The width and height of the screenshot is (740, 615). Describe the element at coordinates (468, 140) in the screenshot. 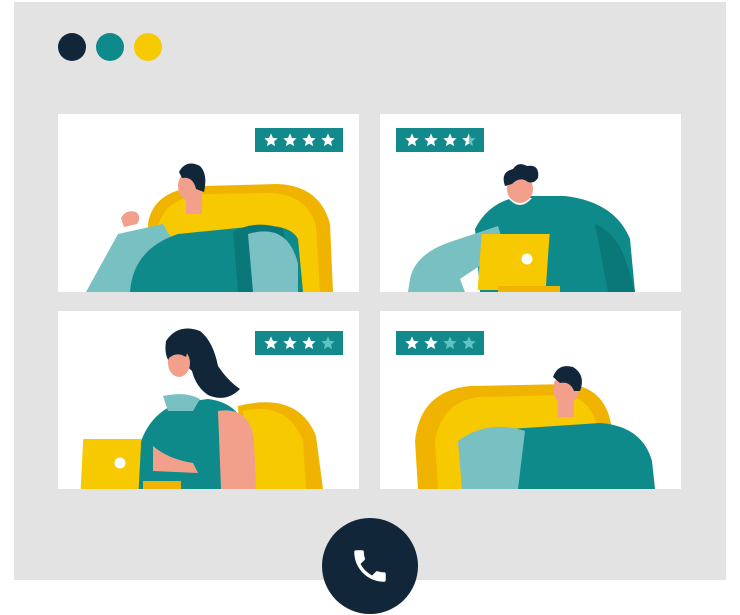

I see `star-half-icon` at that location.